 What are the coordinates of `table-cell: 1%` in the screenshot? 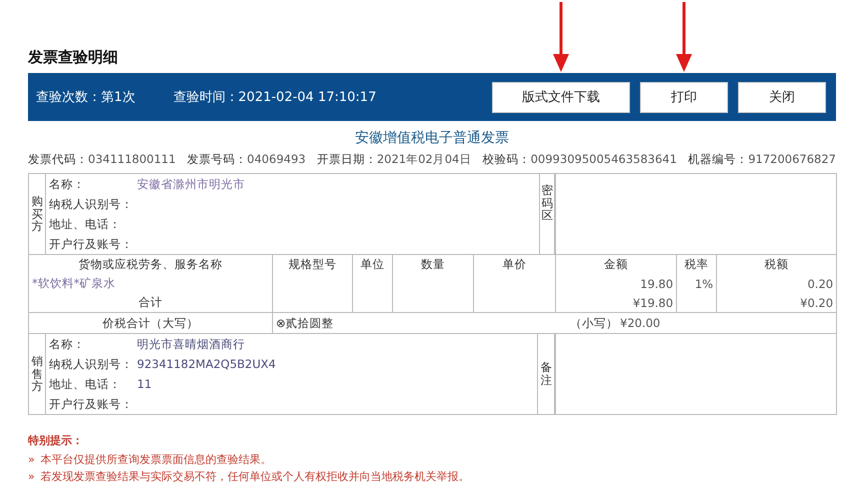 It's located at (704, 283).